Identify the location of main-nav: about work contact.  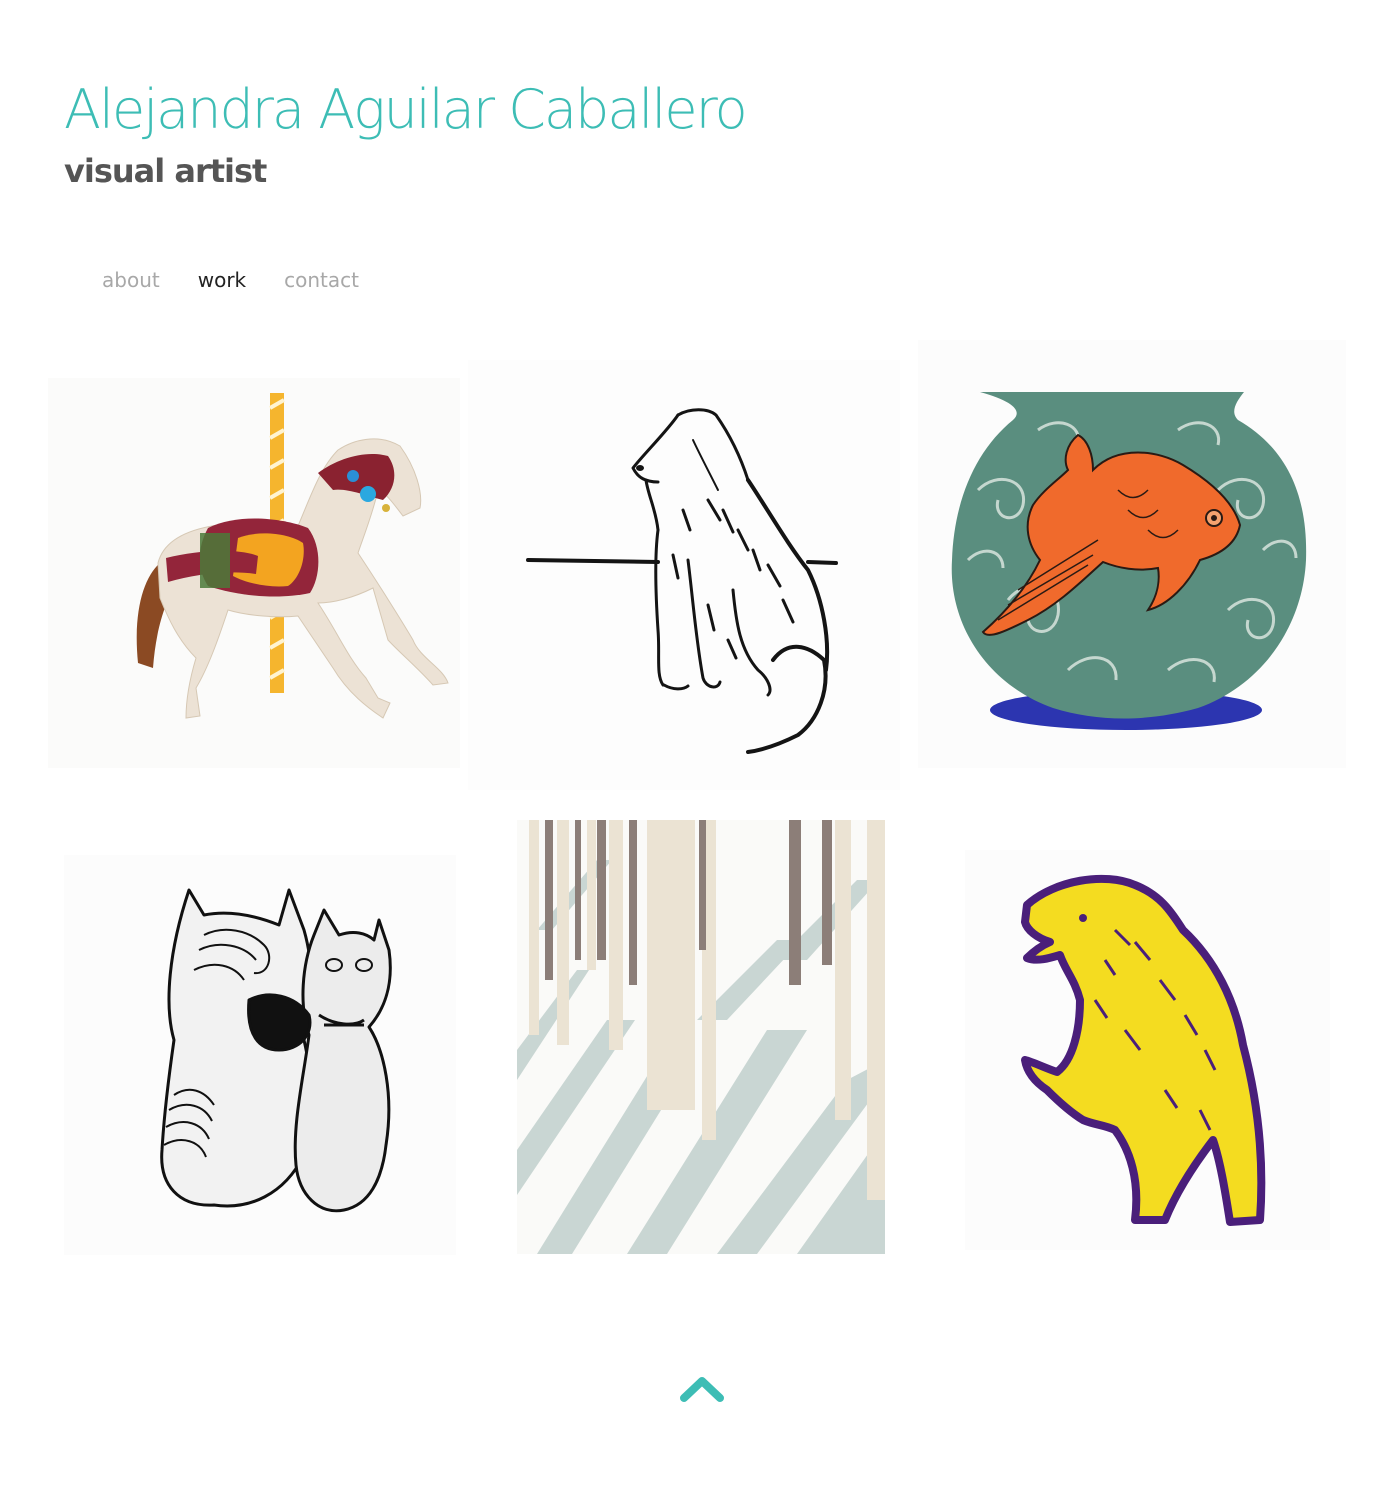
(230, 280).